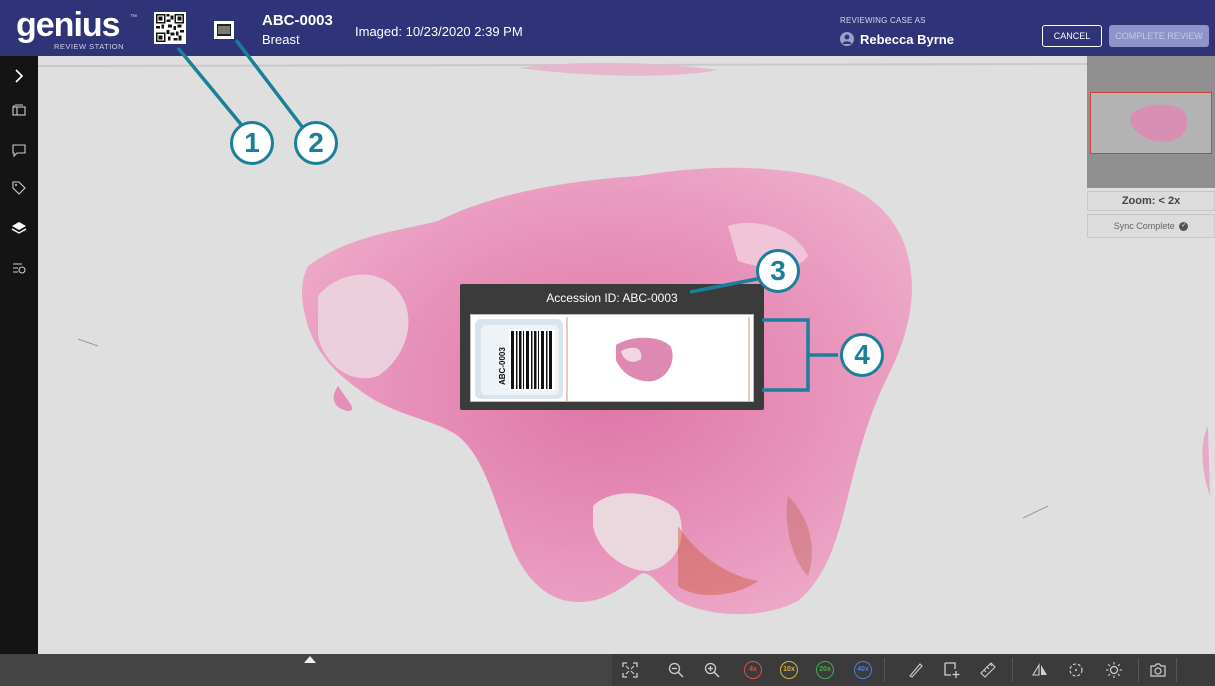  I want to click on reviewer: Rebecca Byrne, so click(897, 39).